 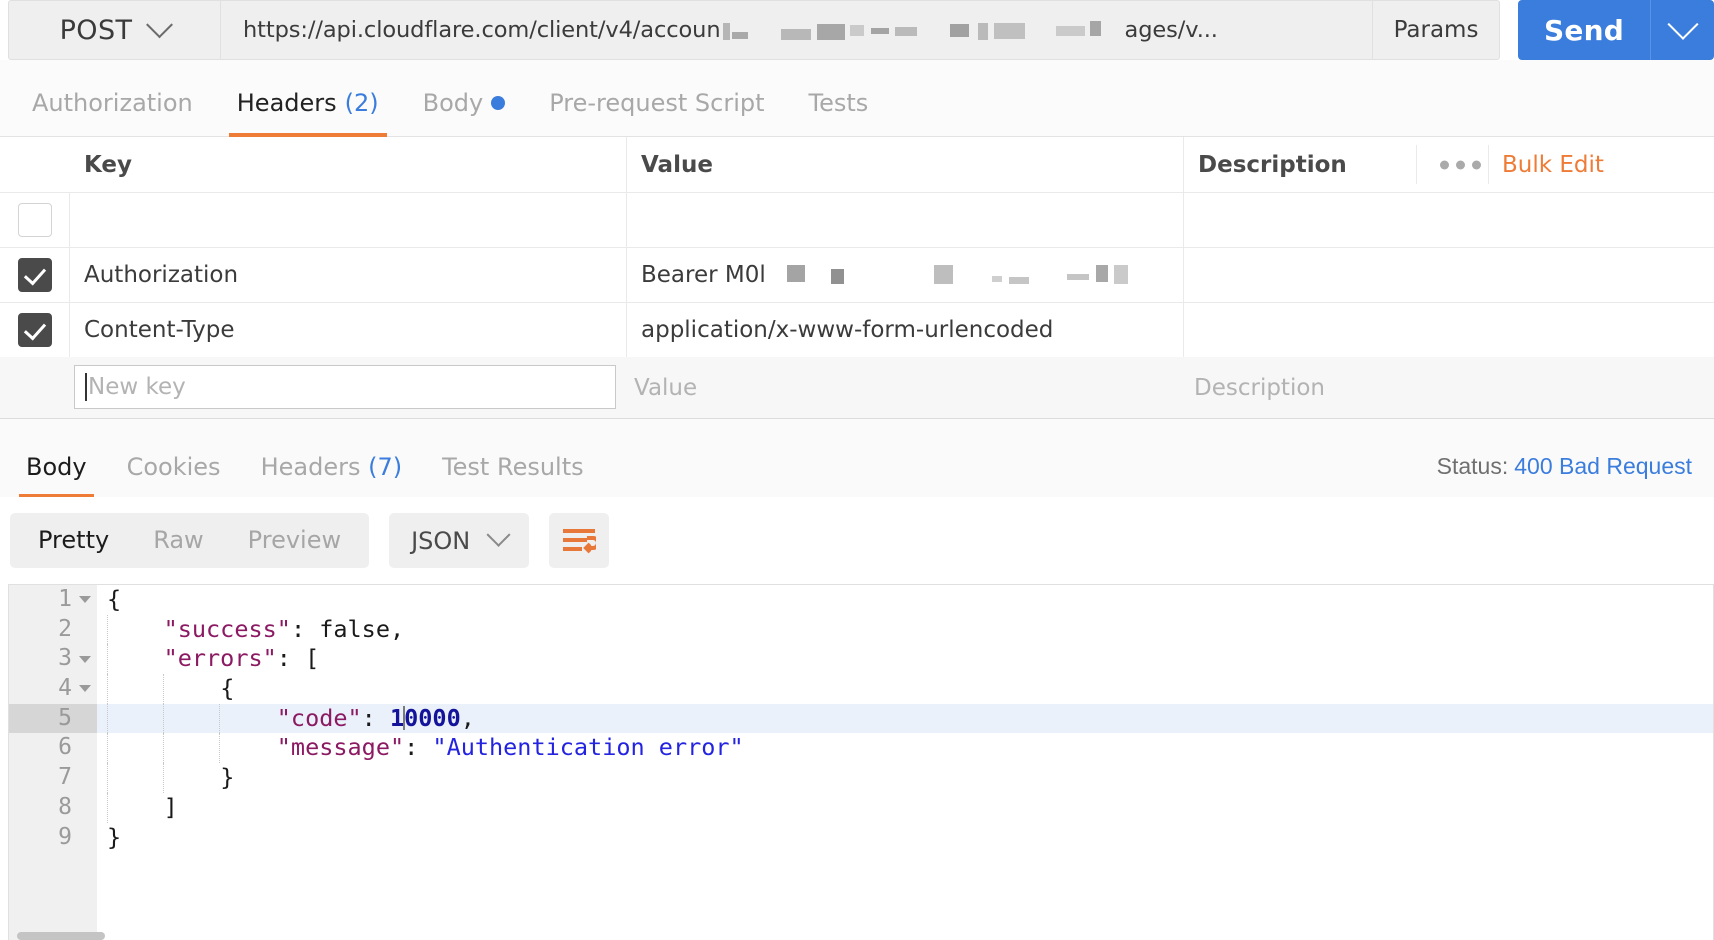 I want to click on response-tab-test-results: Test Results, so click(x=513, y=475).